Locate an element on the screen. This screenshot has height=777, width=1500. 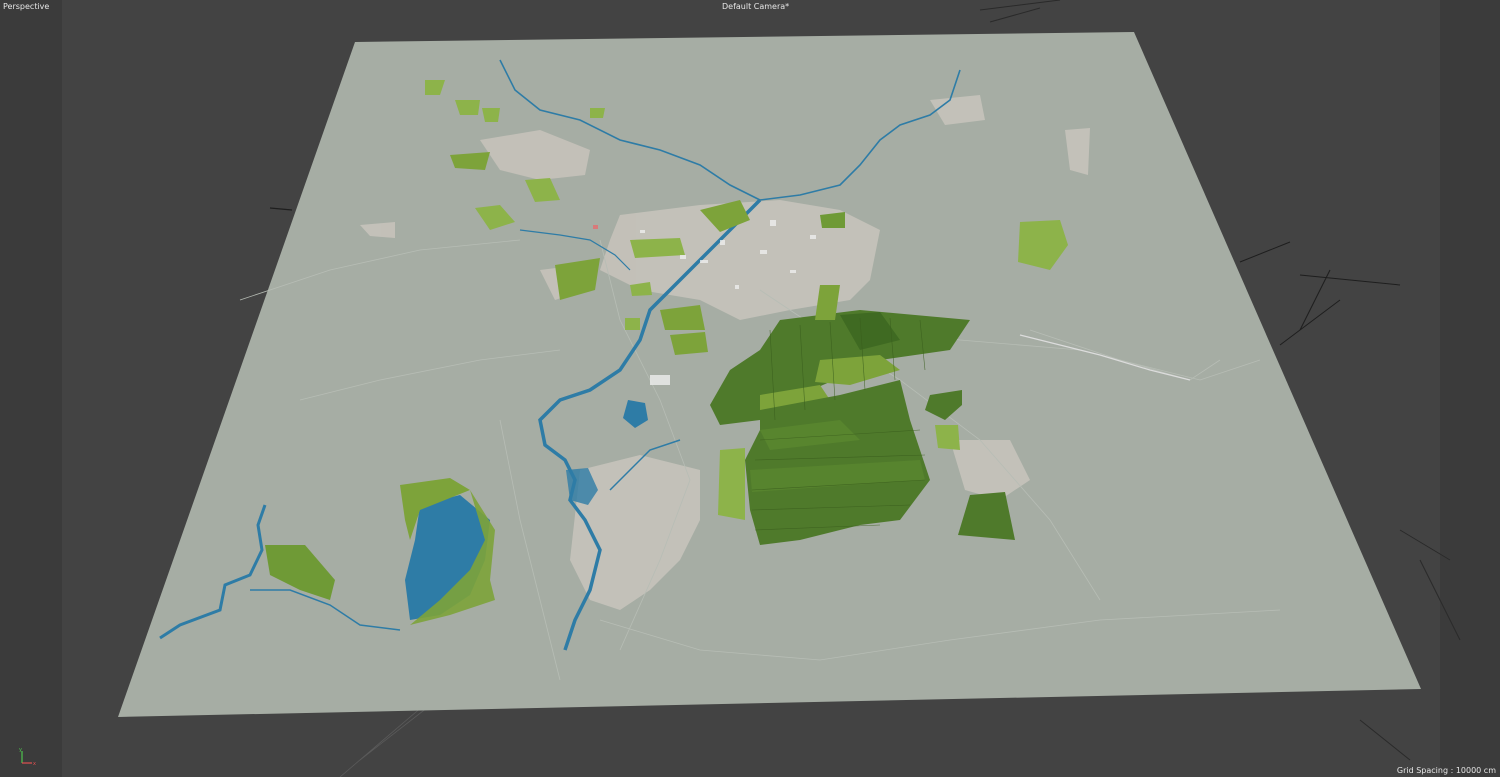
axis-y-label: y is located at coordinates (20, 750).